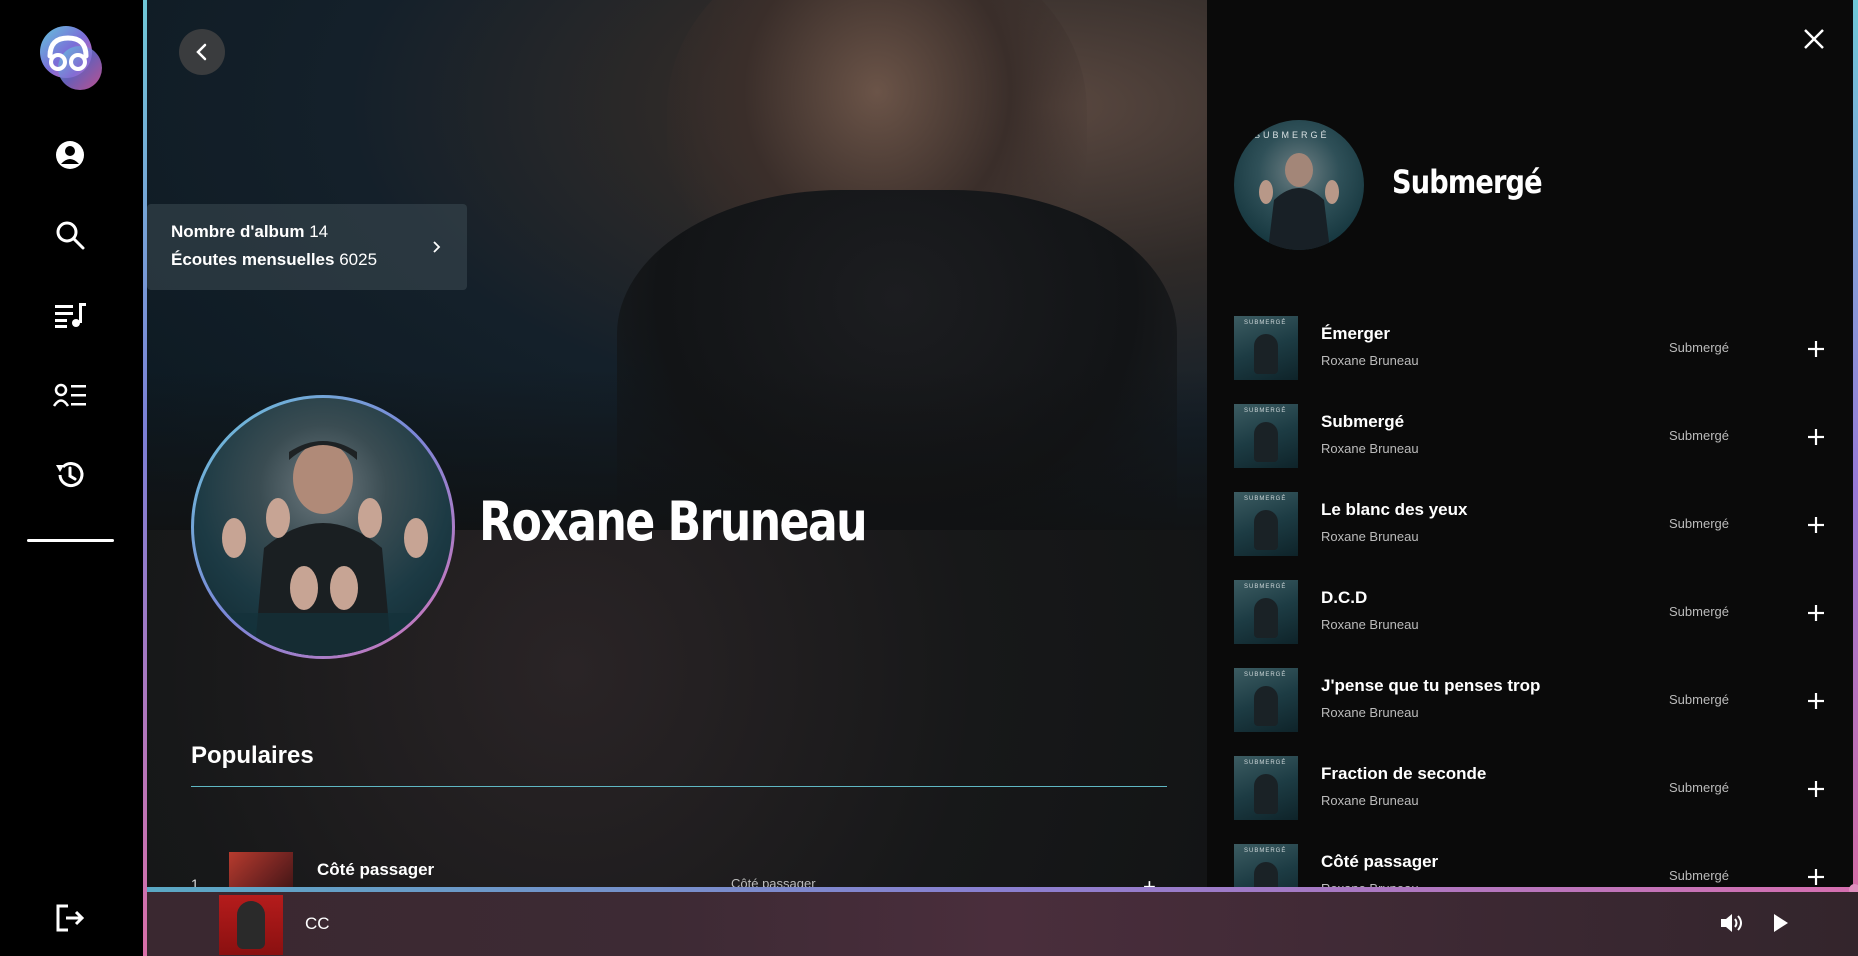 This screenshot has height=956, width=1858. Describe the element at coordinates (437, 247) in the screenshot. I see `chevron-right-icon` at that location.